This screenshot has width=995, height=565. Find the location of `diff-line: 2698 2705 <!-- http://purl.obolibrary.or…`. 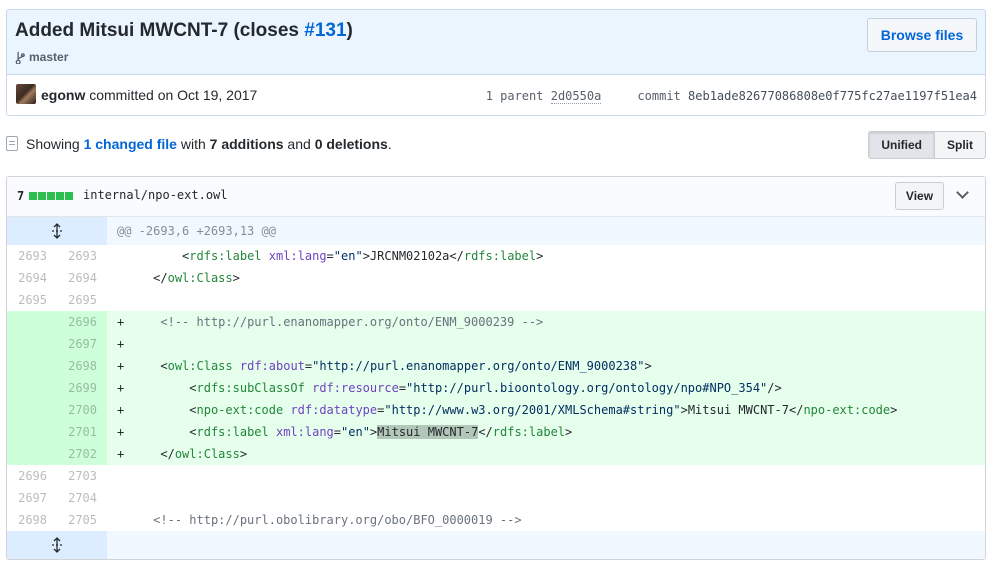

diff-line: 2698 2705 <!-- http://purl.obolibrary.or… is located at coordinates (496, 520).